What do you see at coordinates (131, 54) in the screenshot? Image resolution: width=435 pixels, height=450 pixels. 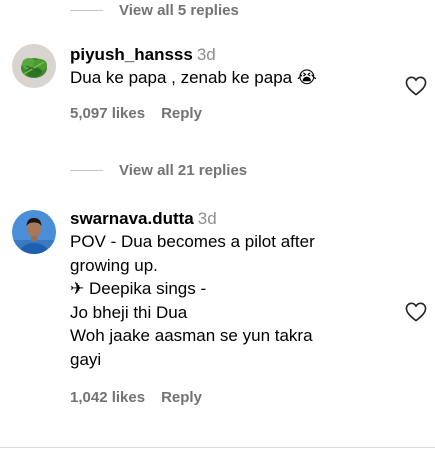 I see `username-link: piyush_hansss` at bounding box center [131, 54].